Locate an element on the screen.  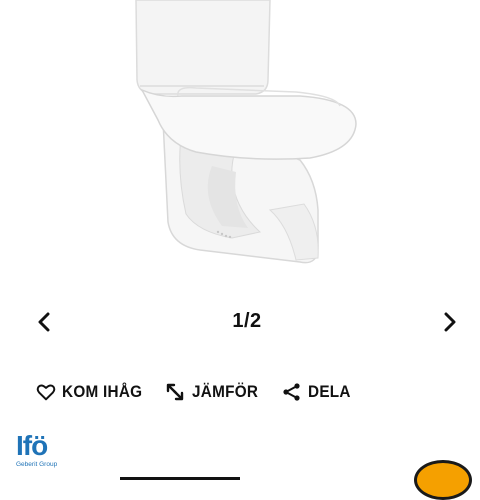
product-actions: KOM IHÅG JÄMFÖR DELA is located at coordinates (240, 392).